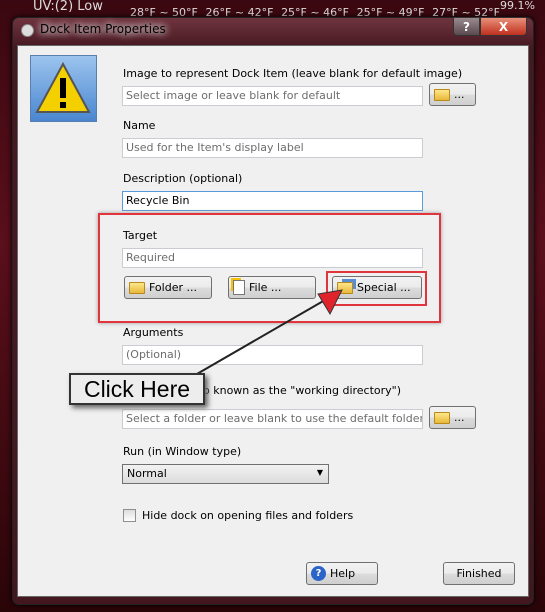  Describe the element at coordinates (137, 389) in the screenshot. I see `click-here-callout: Click Here` at that location.